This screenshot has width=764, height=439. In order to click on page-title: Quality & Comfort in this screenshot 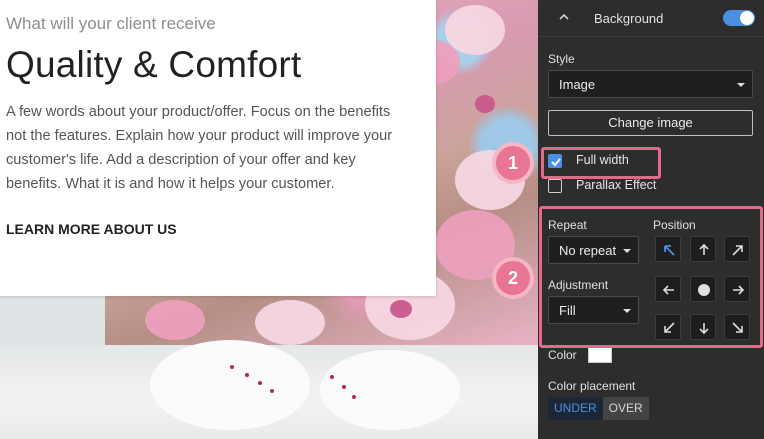, I will do `click(154, 64)`.